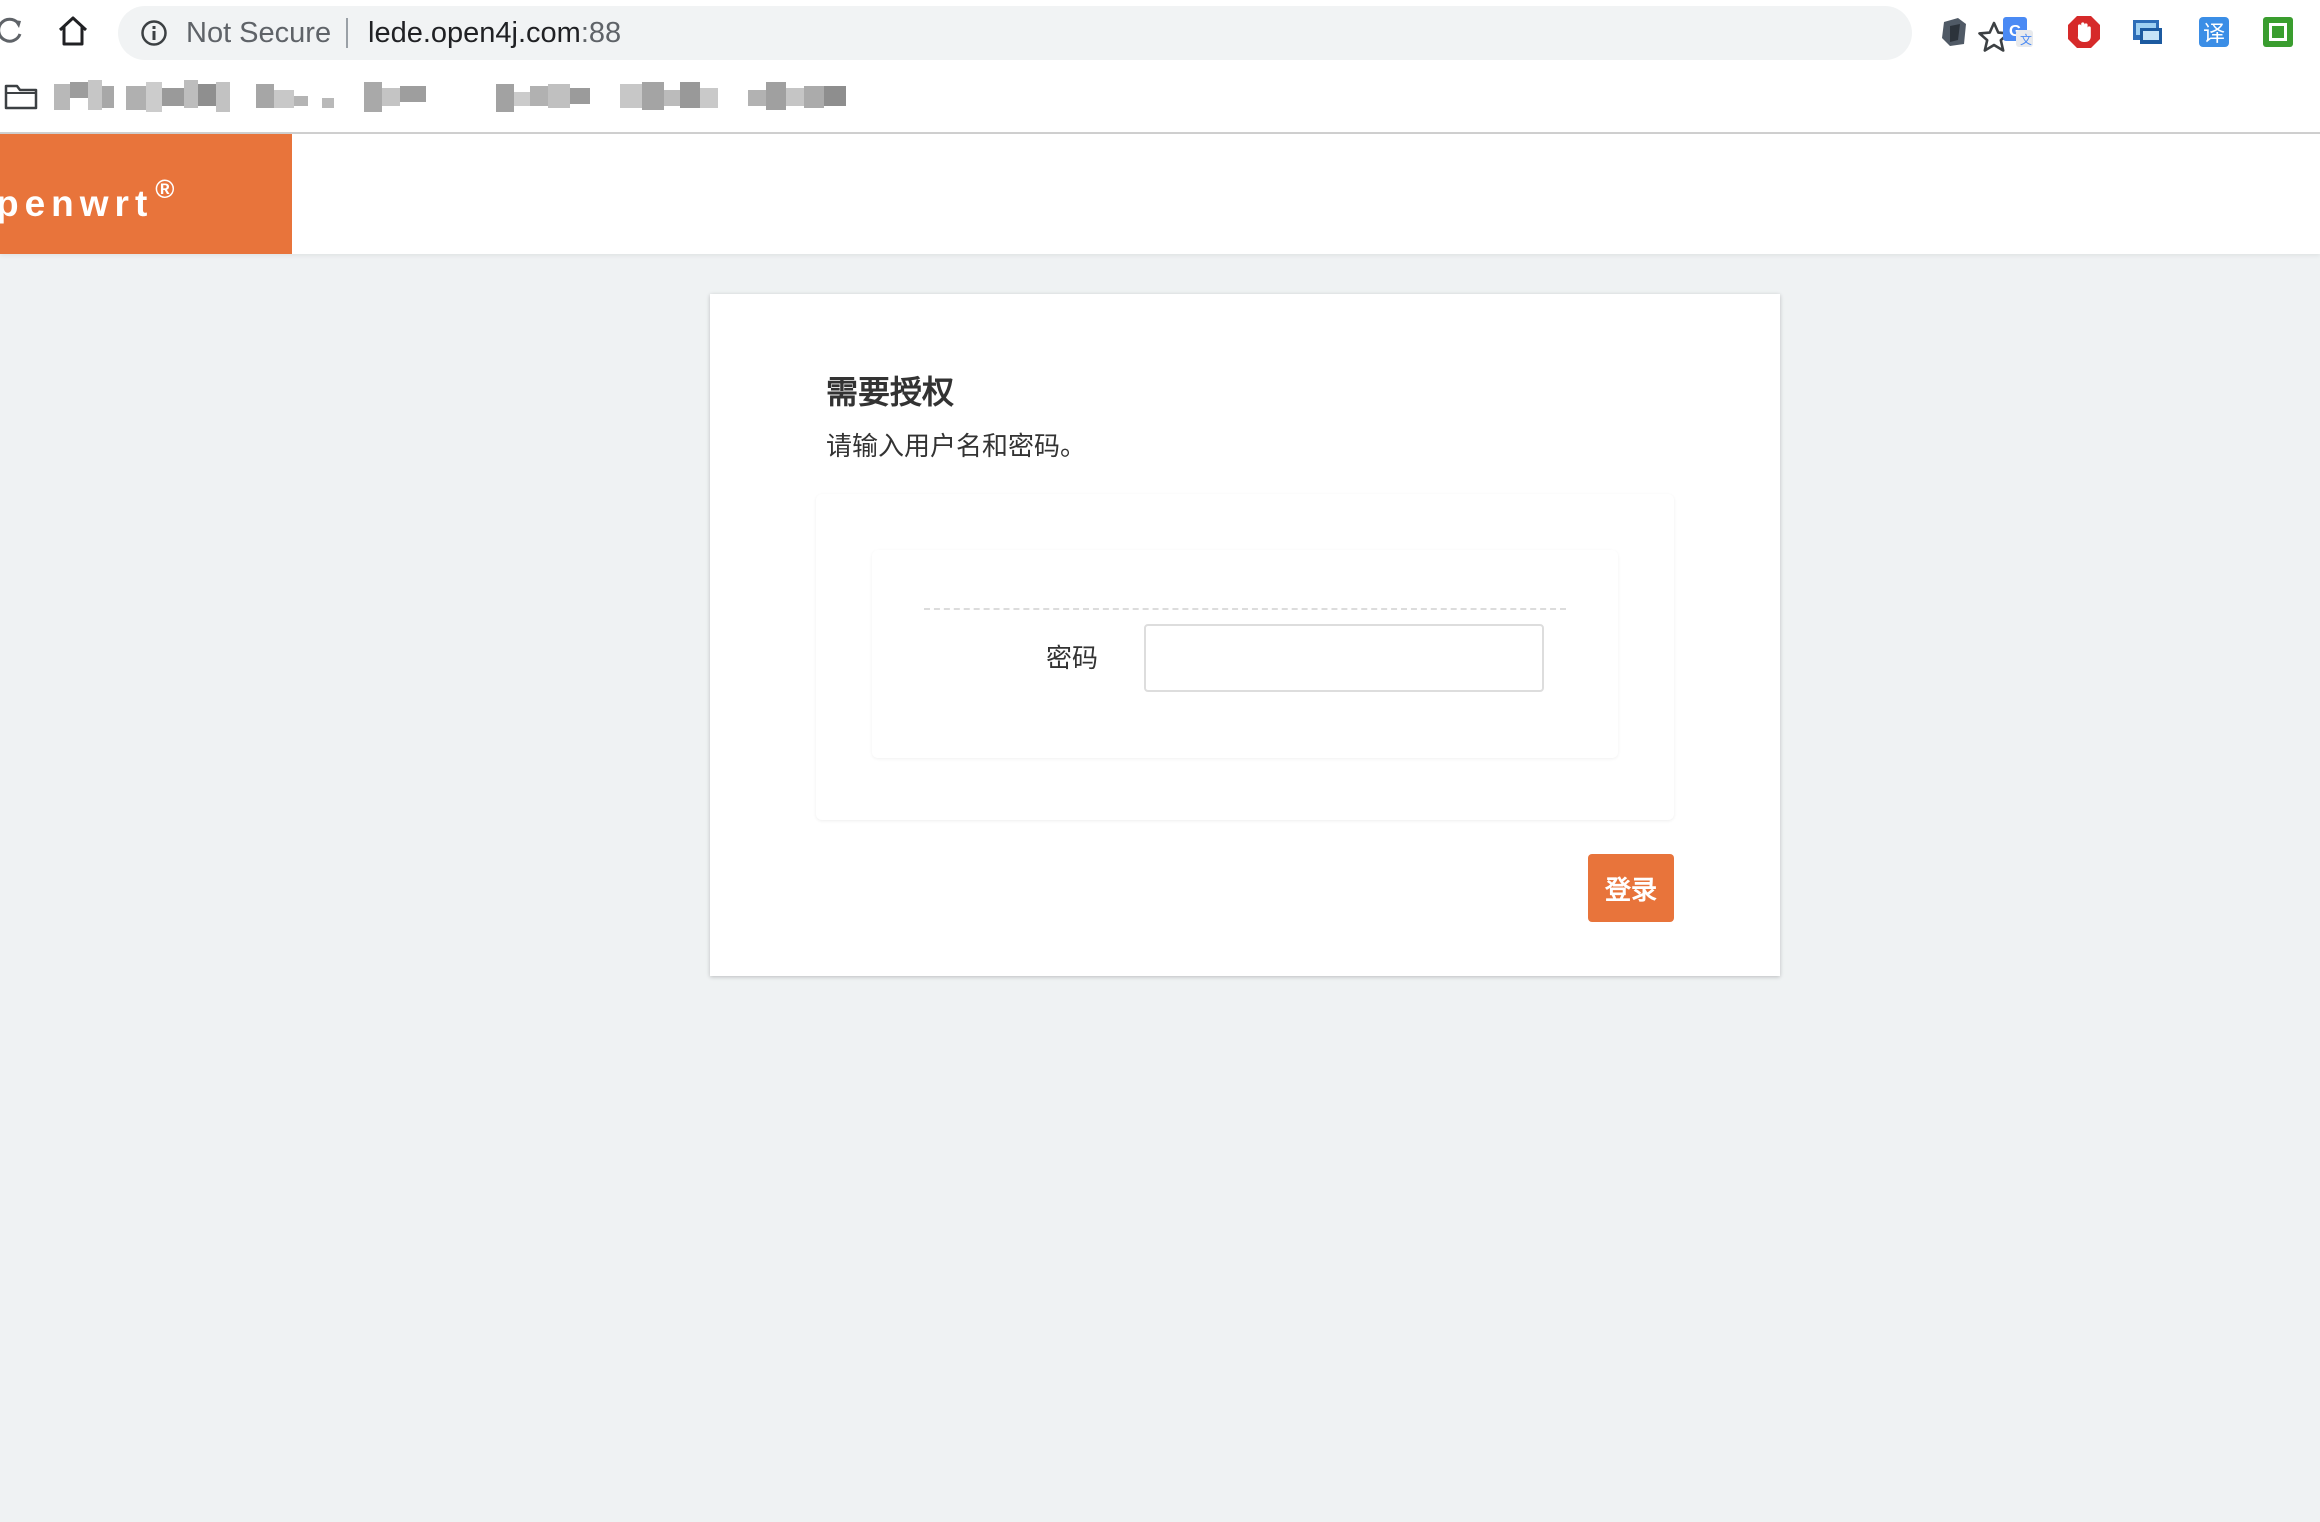 The image size is (2320, 1522). I want to click on translate-cn-glyph: 译, so click(2214, 34).